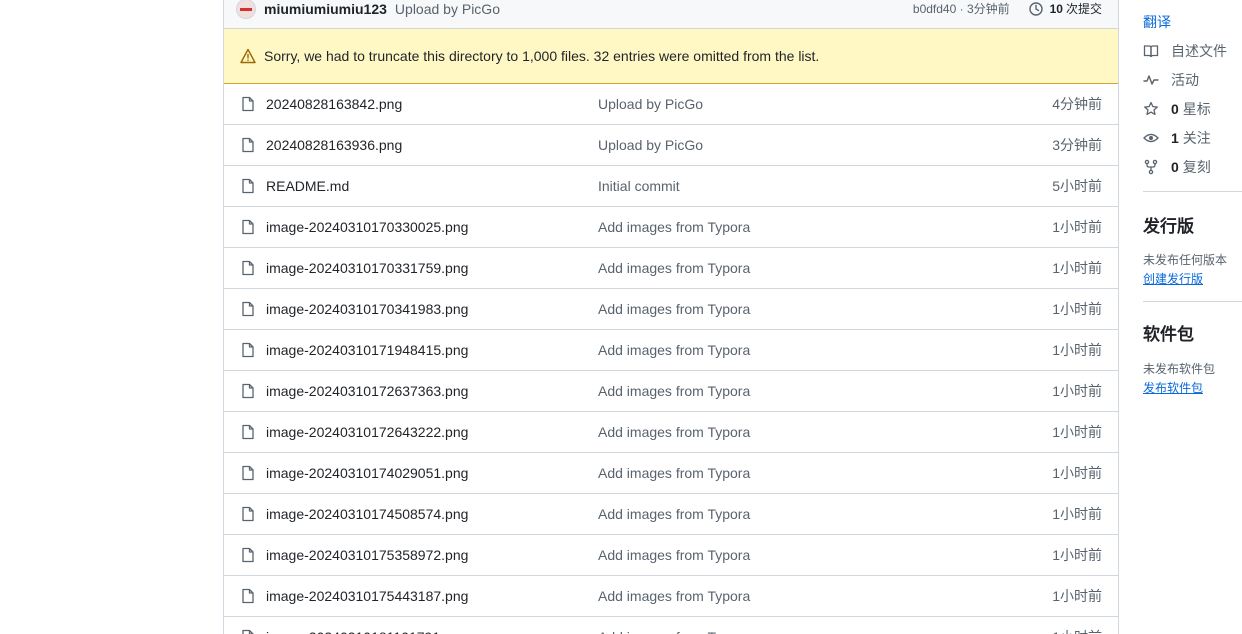 This screenshot has height=634, width=1242. What do you see at coordinates (432, 473) in the screenshot?
I see `file-name-link: image-20240310174029051.png` at bounding box center [432, 473].